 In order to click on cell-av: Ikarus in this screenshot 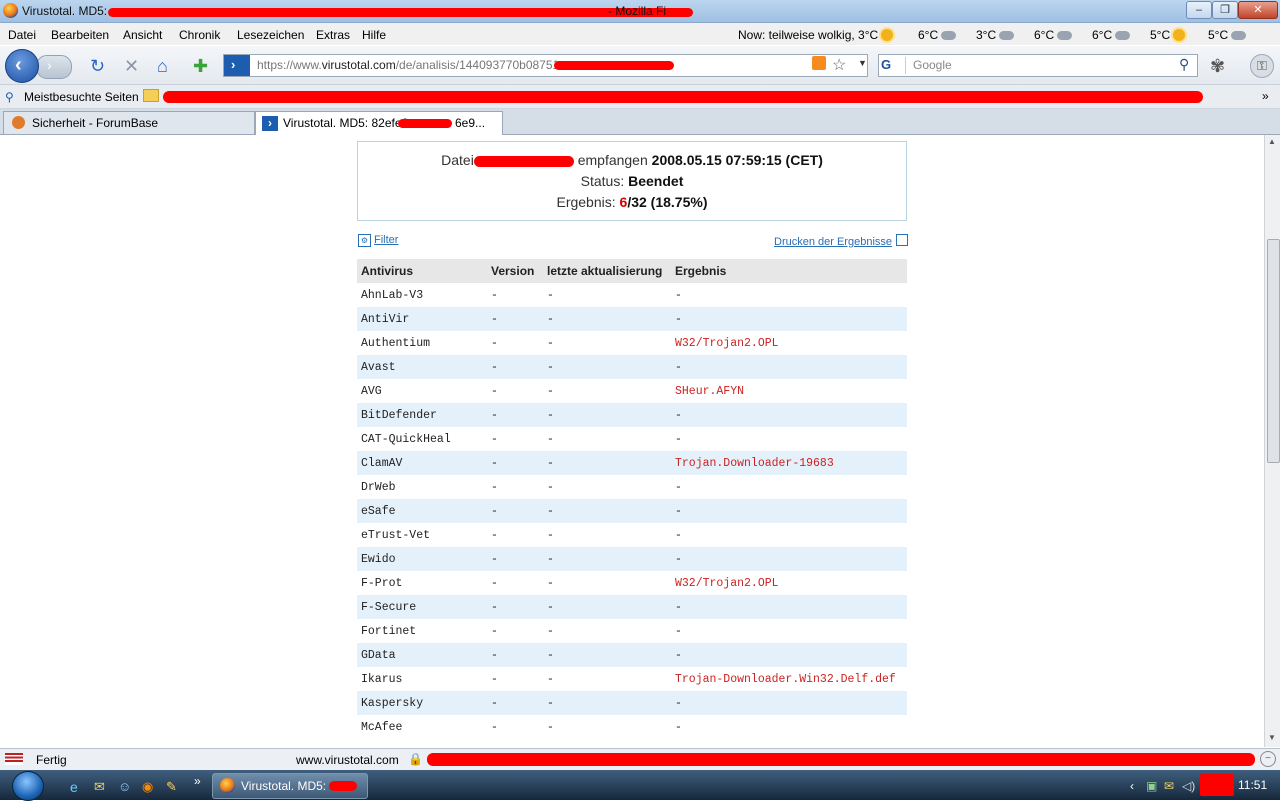, I will do `click(382, 679)`.